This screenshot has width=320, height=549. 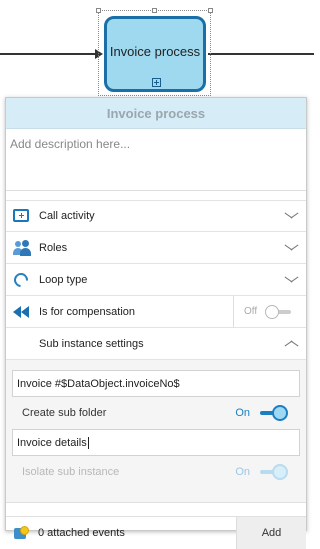 I want to click on panel-title: Invoice process, so click(x=156, y=113).